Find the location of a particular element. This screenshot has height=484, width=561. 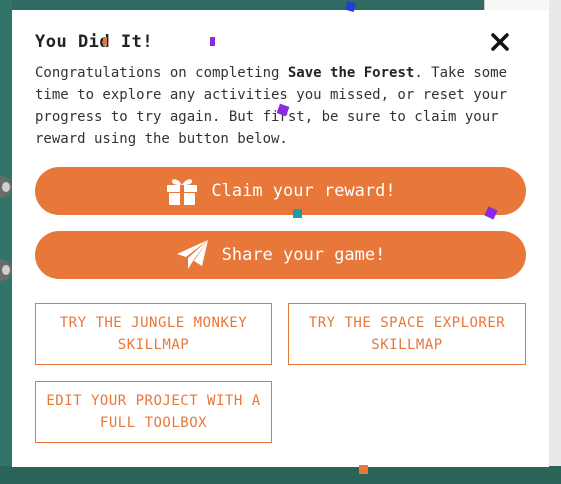

edit-project-full-toolbox-button: EDIT YOUR PROJECT WITH A FULL TOOLBOX is located at coordinates (153, 412).